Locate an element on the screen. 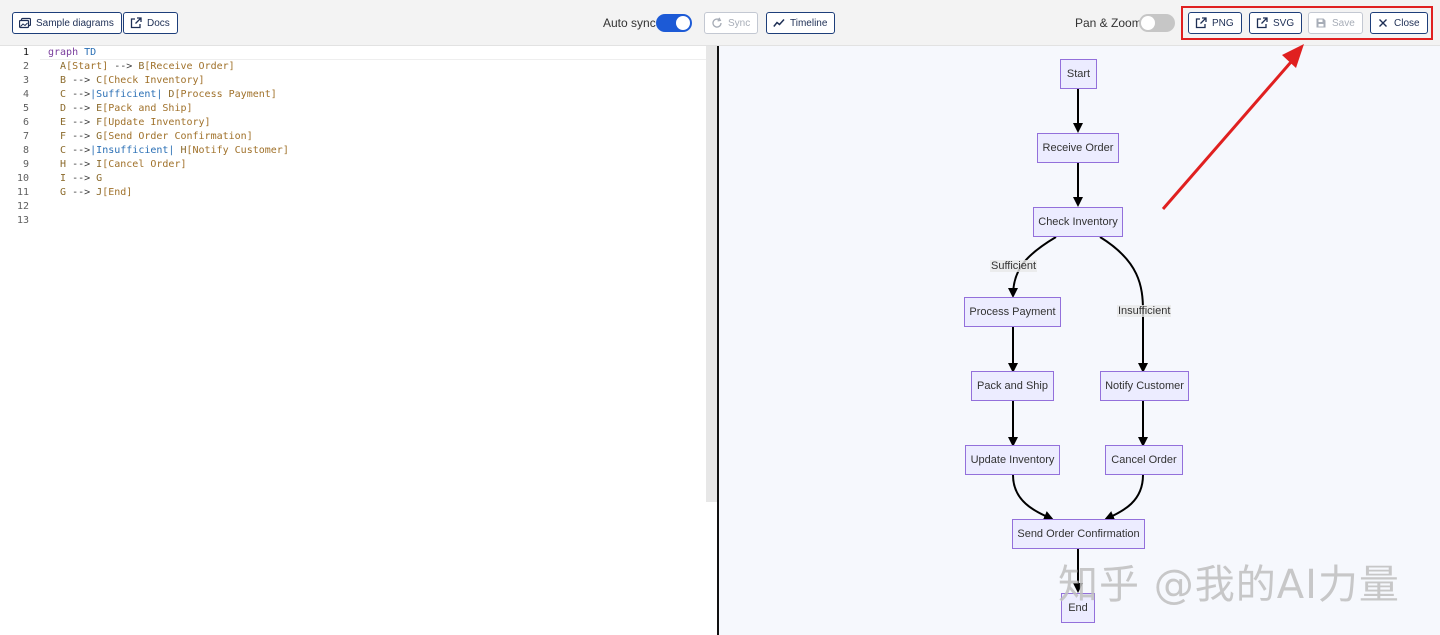  edge-check-notify is located at coordinates (1123, 304).